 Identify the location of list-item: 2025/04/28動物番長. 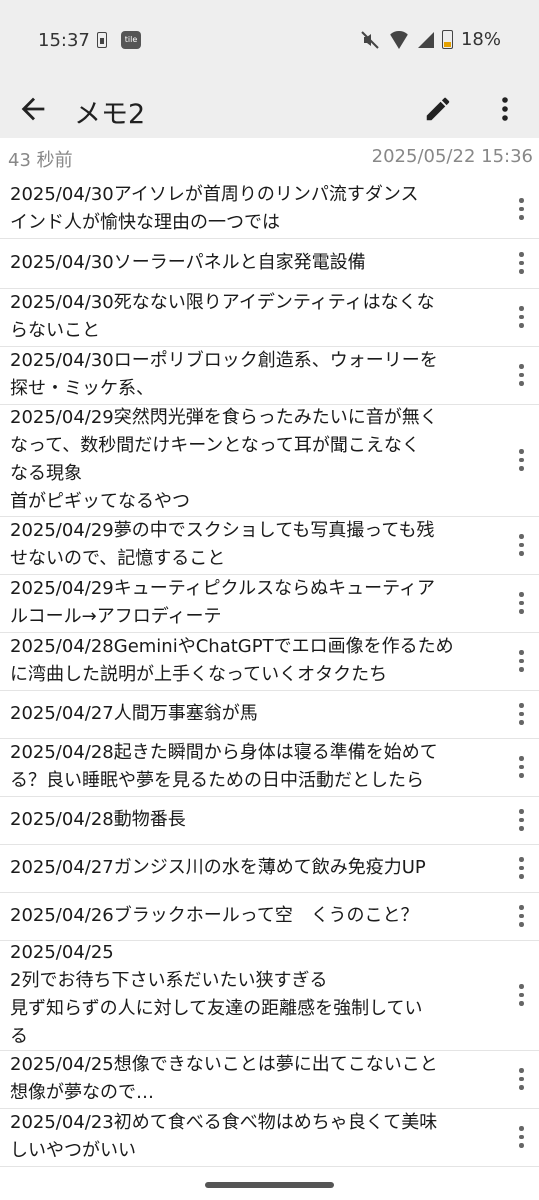
(269, 820).